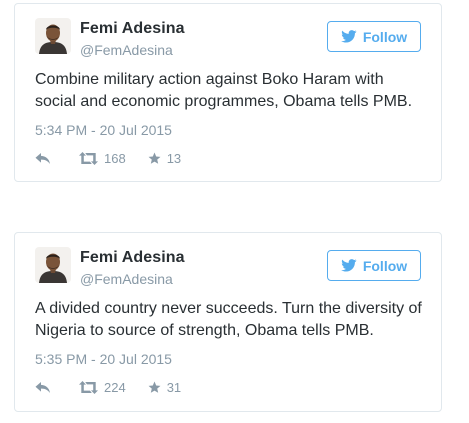 Image resolution: width=469 pixels, height=423 pixels. I want to click on favorite-button: 13, so click(164, 158).